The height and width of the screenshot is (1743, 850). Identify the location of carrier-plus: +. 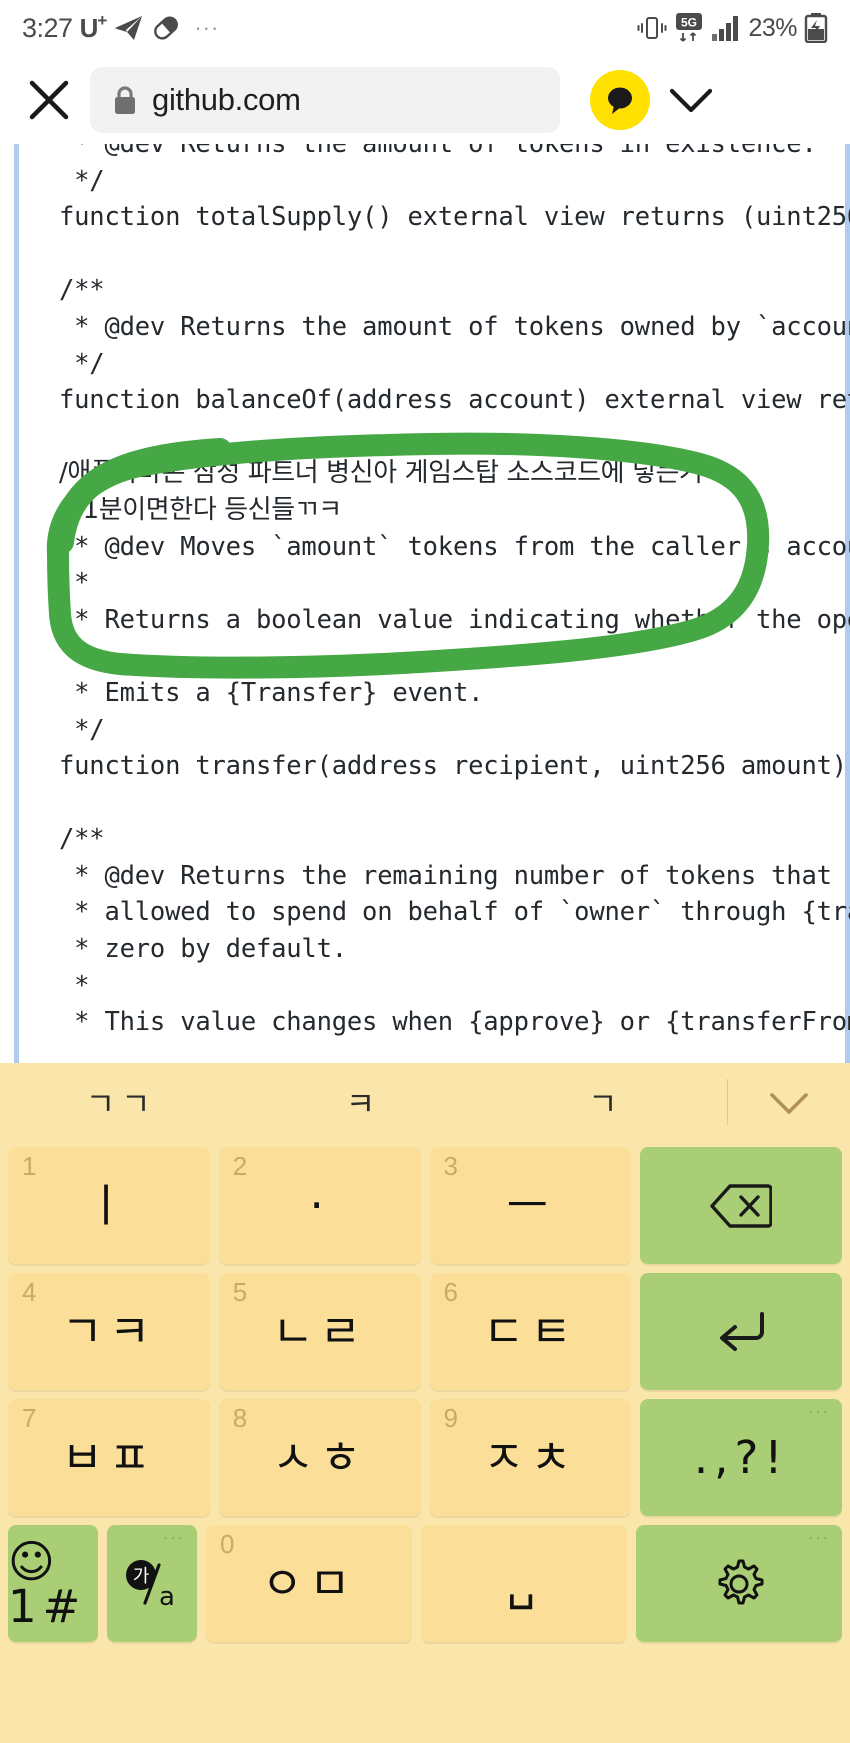
(102, 20).